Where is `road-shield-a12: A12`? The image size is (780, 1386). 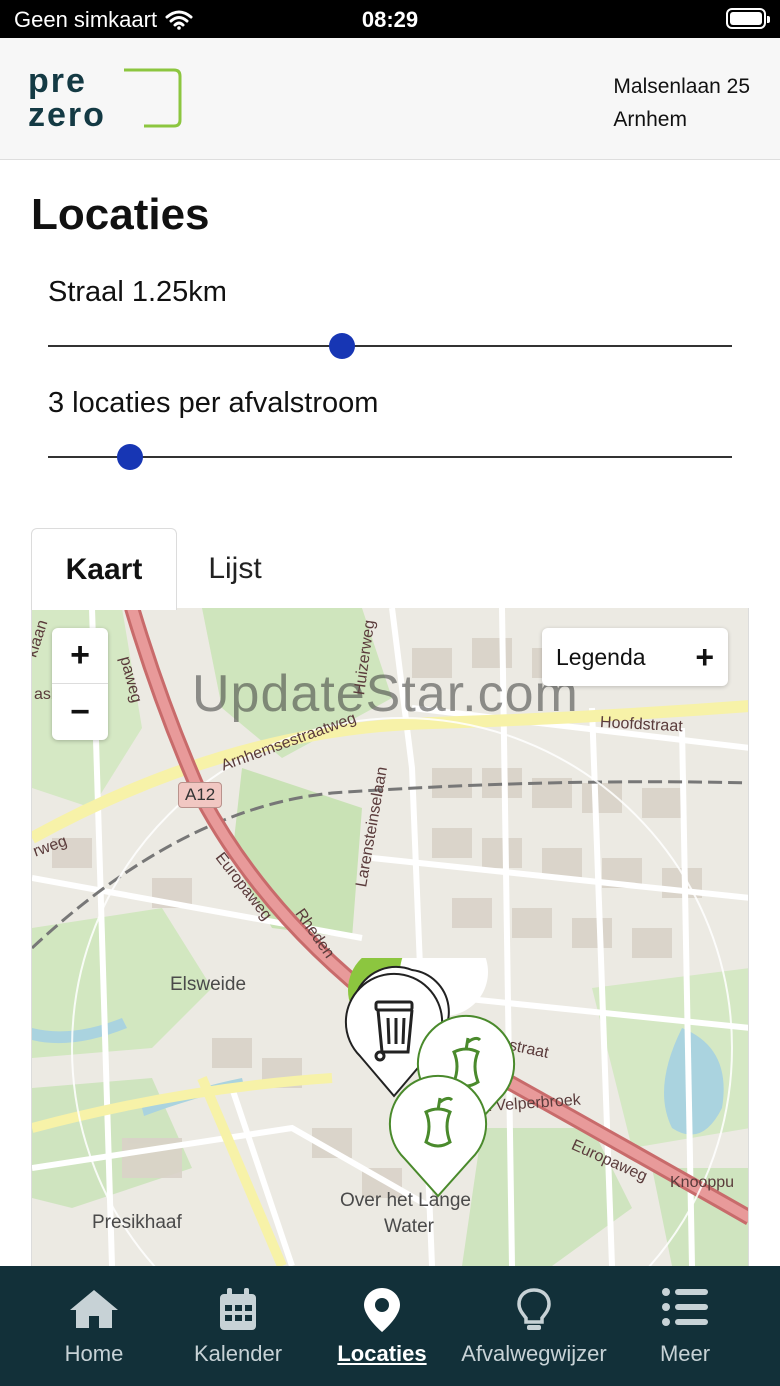
road-shield-a12: A12 is located at coordinates (200, 795).